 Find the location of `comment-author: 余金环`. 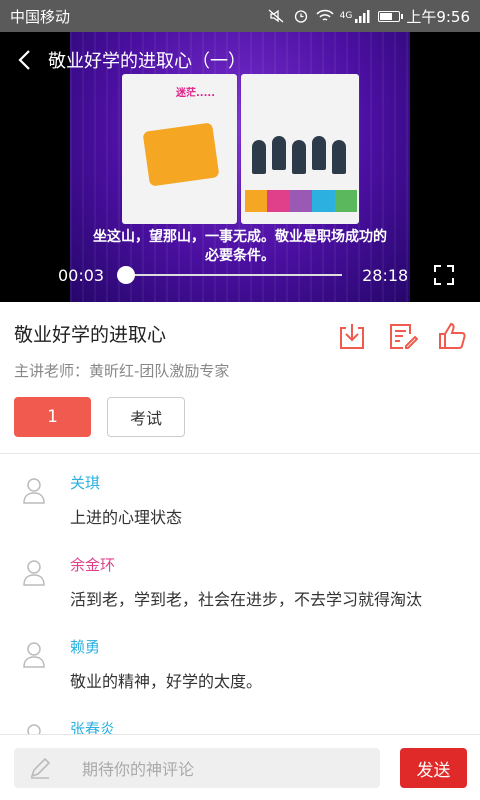

comment-author: 余金环 is located at coordinates (93, 565).